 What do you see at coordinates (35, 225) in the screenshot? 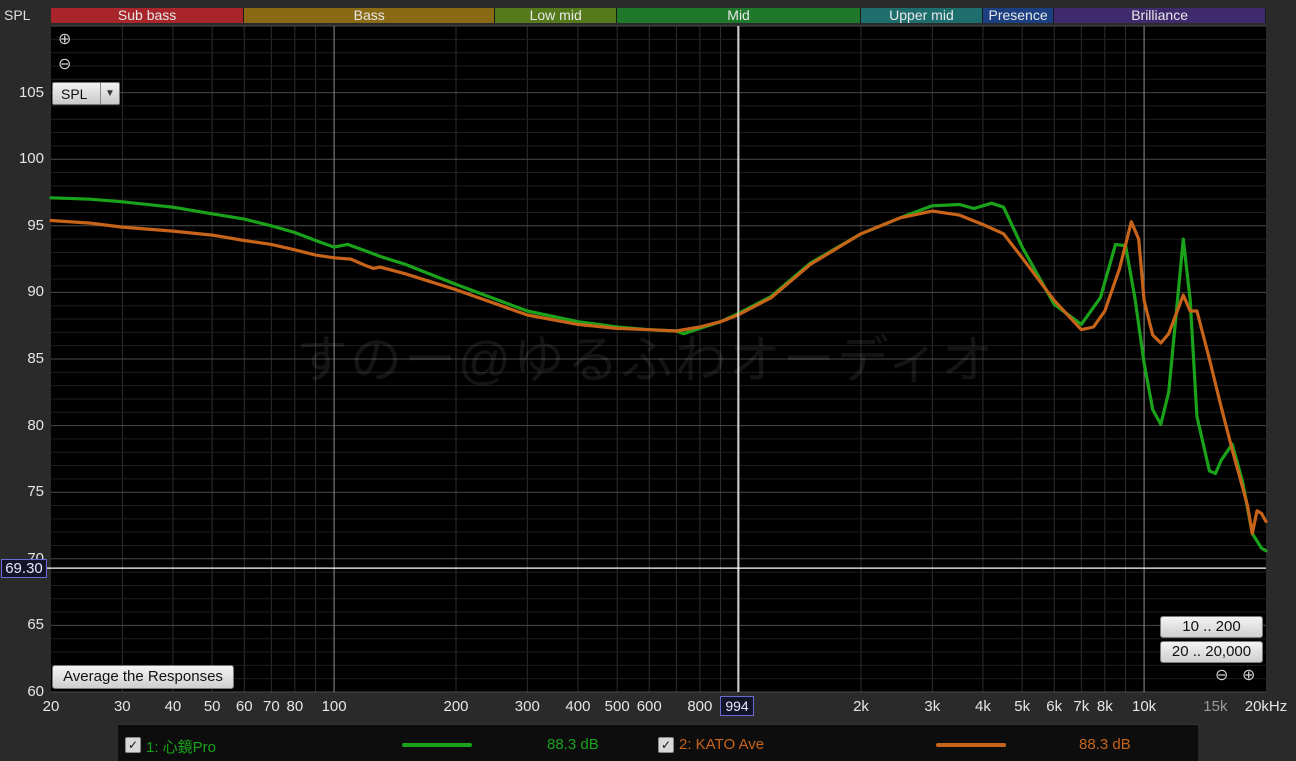
I see `y-tick-label: 95` at bounding box center [35, 225].